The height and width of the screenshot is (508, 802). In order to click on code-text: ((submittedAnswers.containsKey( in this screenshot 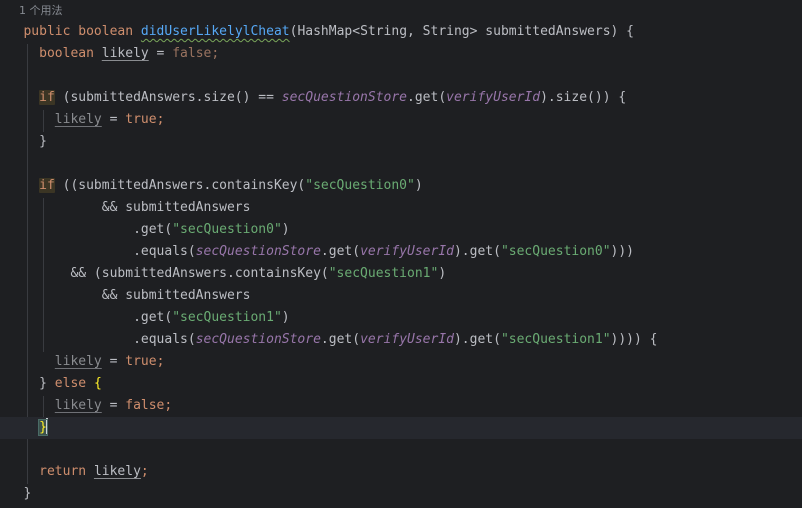, I will do `click(180, 185)`.